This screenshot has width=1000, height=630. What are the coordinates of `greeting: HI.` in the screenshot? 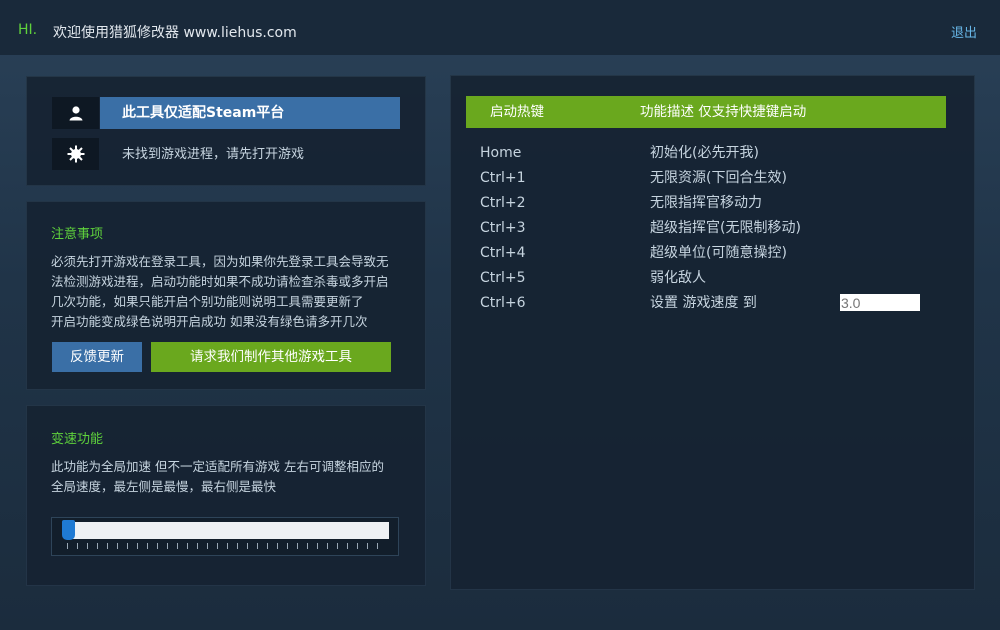 It's located at (28, 30).